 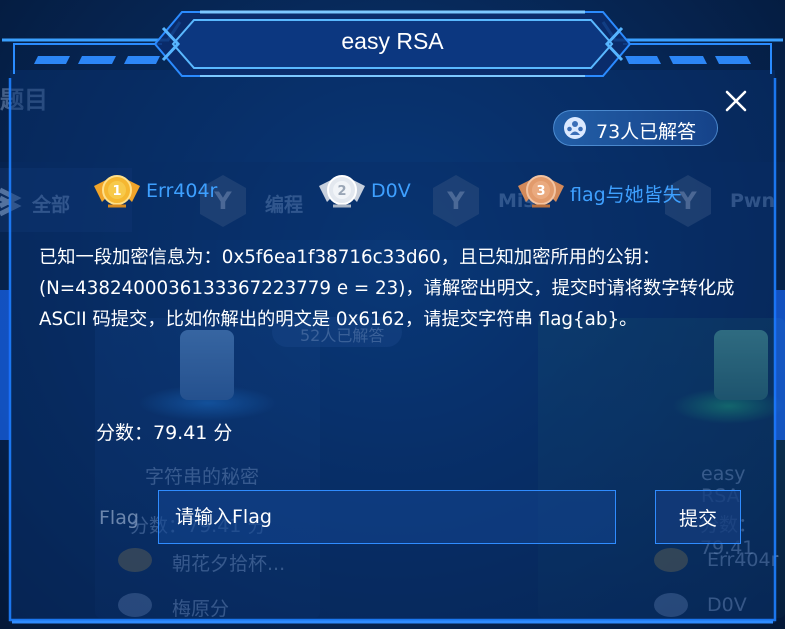 I want to click on bronze-medal-icon: 3, so click(x=541, y=191).